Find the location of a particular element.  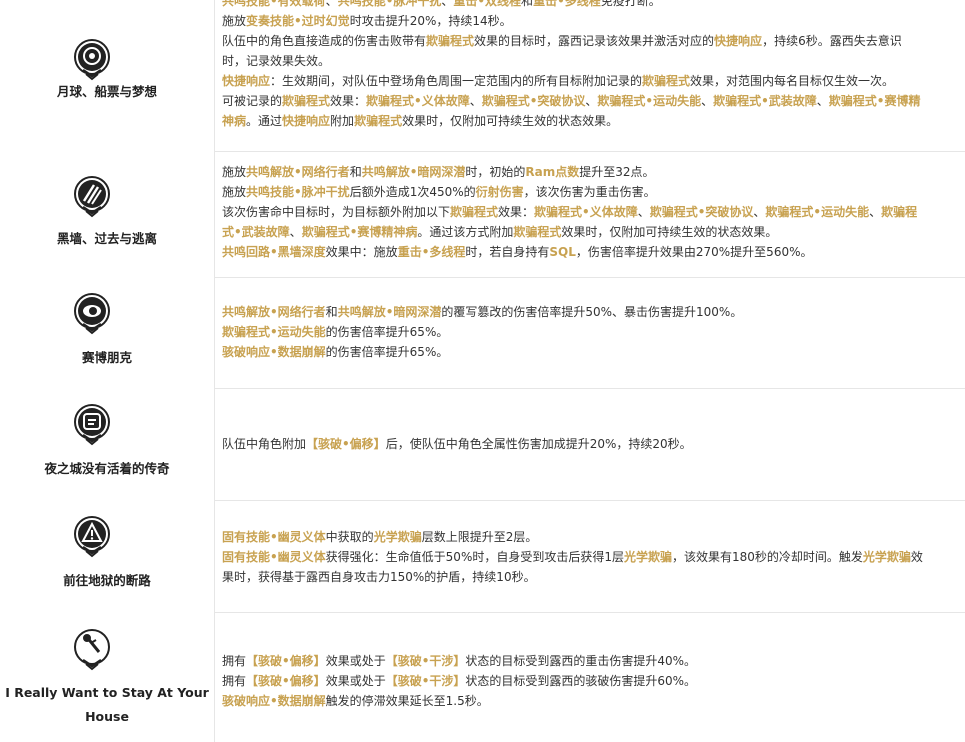

highlight-term: 重击•多线程 is located at coordinates (567, 4).